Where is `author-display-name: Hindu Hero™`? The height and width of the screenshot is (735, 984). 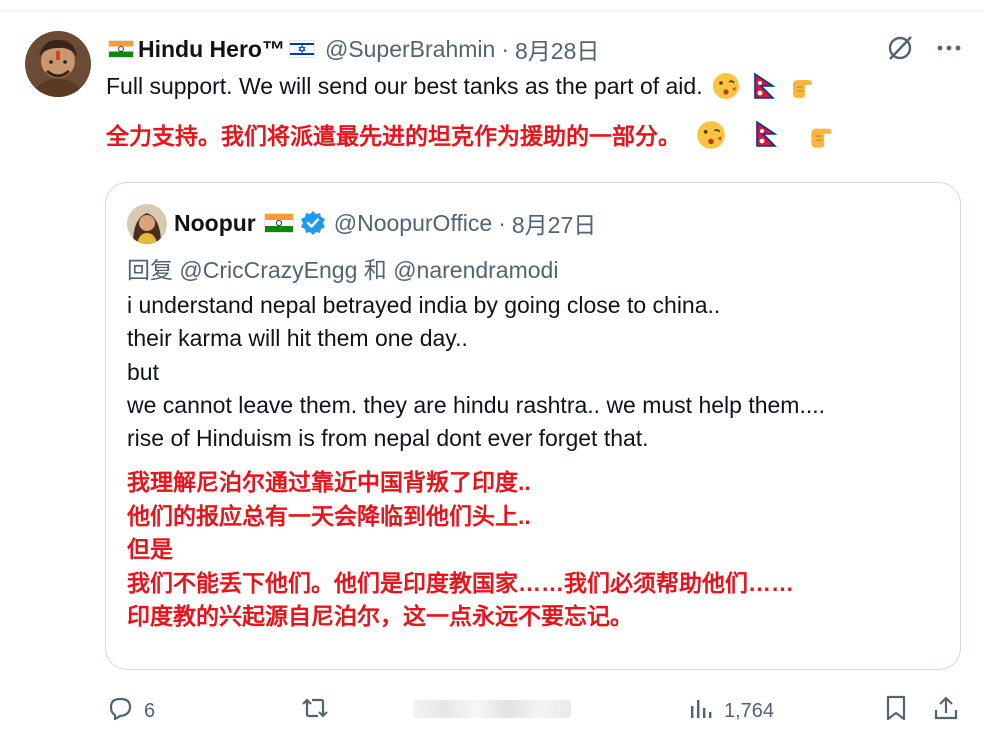 author-display-name: Hindu Hero™ is located at coordinates (211, 49).